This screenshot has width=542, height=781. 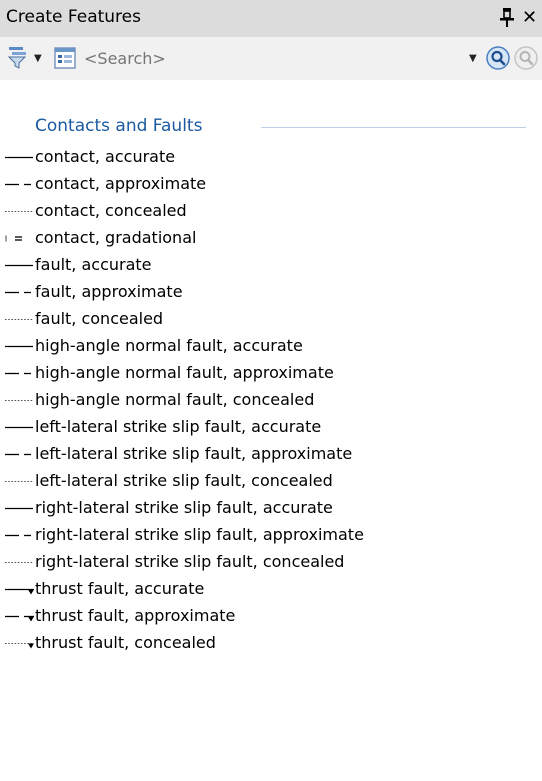 I want to click on template-label: fault, concealed, so click(x=99, y=318).